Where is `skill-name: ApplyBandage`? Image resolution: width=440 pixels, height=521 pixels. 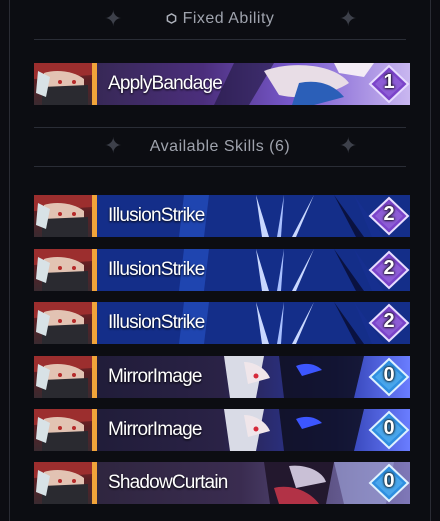 skill-name: ApplyBandage is located at coordinates (165, 83).